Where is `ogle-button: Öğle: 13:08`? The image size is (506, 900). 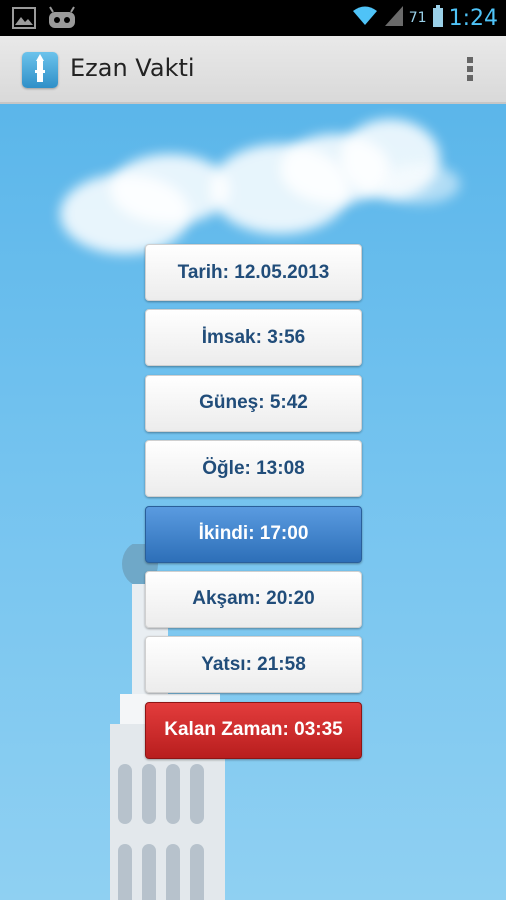
ogle-button: Öğle: 13:08 is located at coordinates (253, 469).